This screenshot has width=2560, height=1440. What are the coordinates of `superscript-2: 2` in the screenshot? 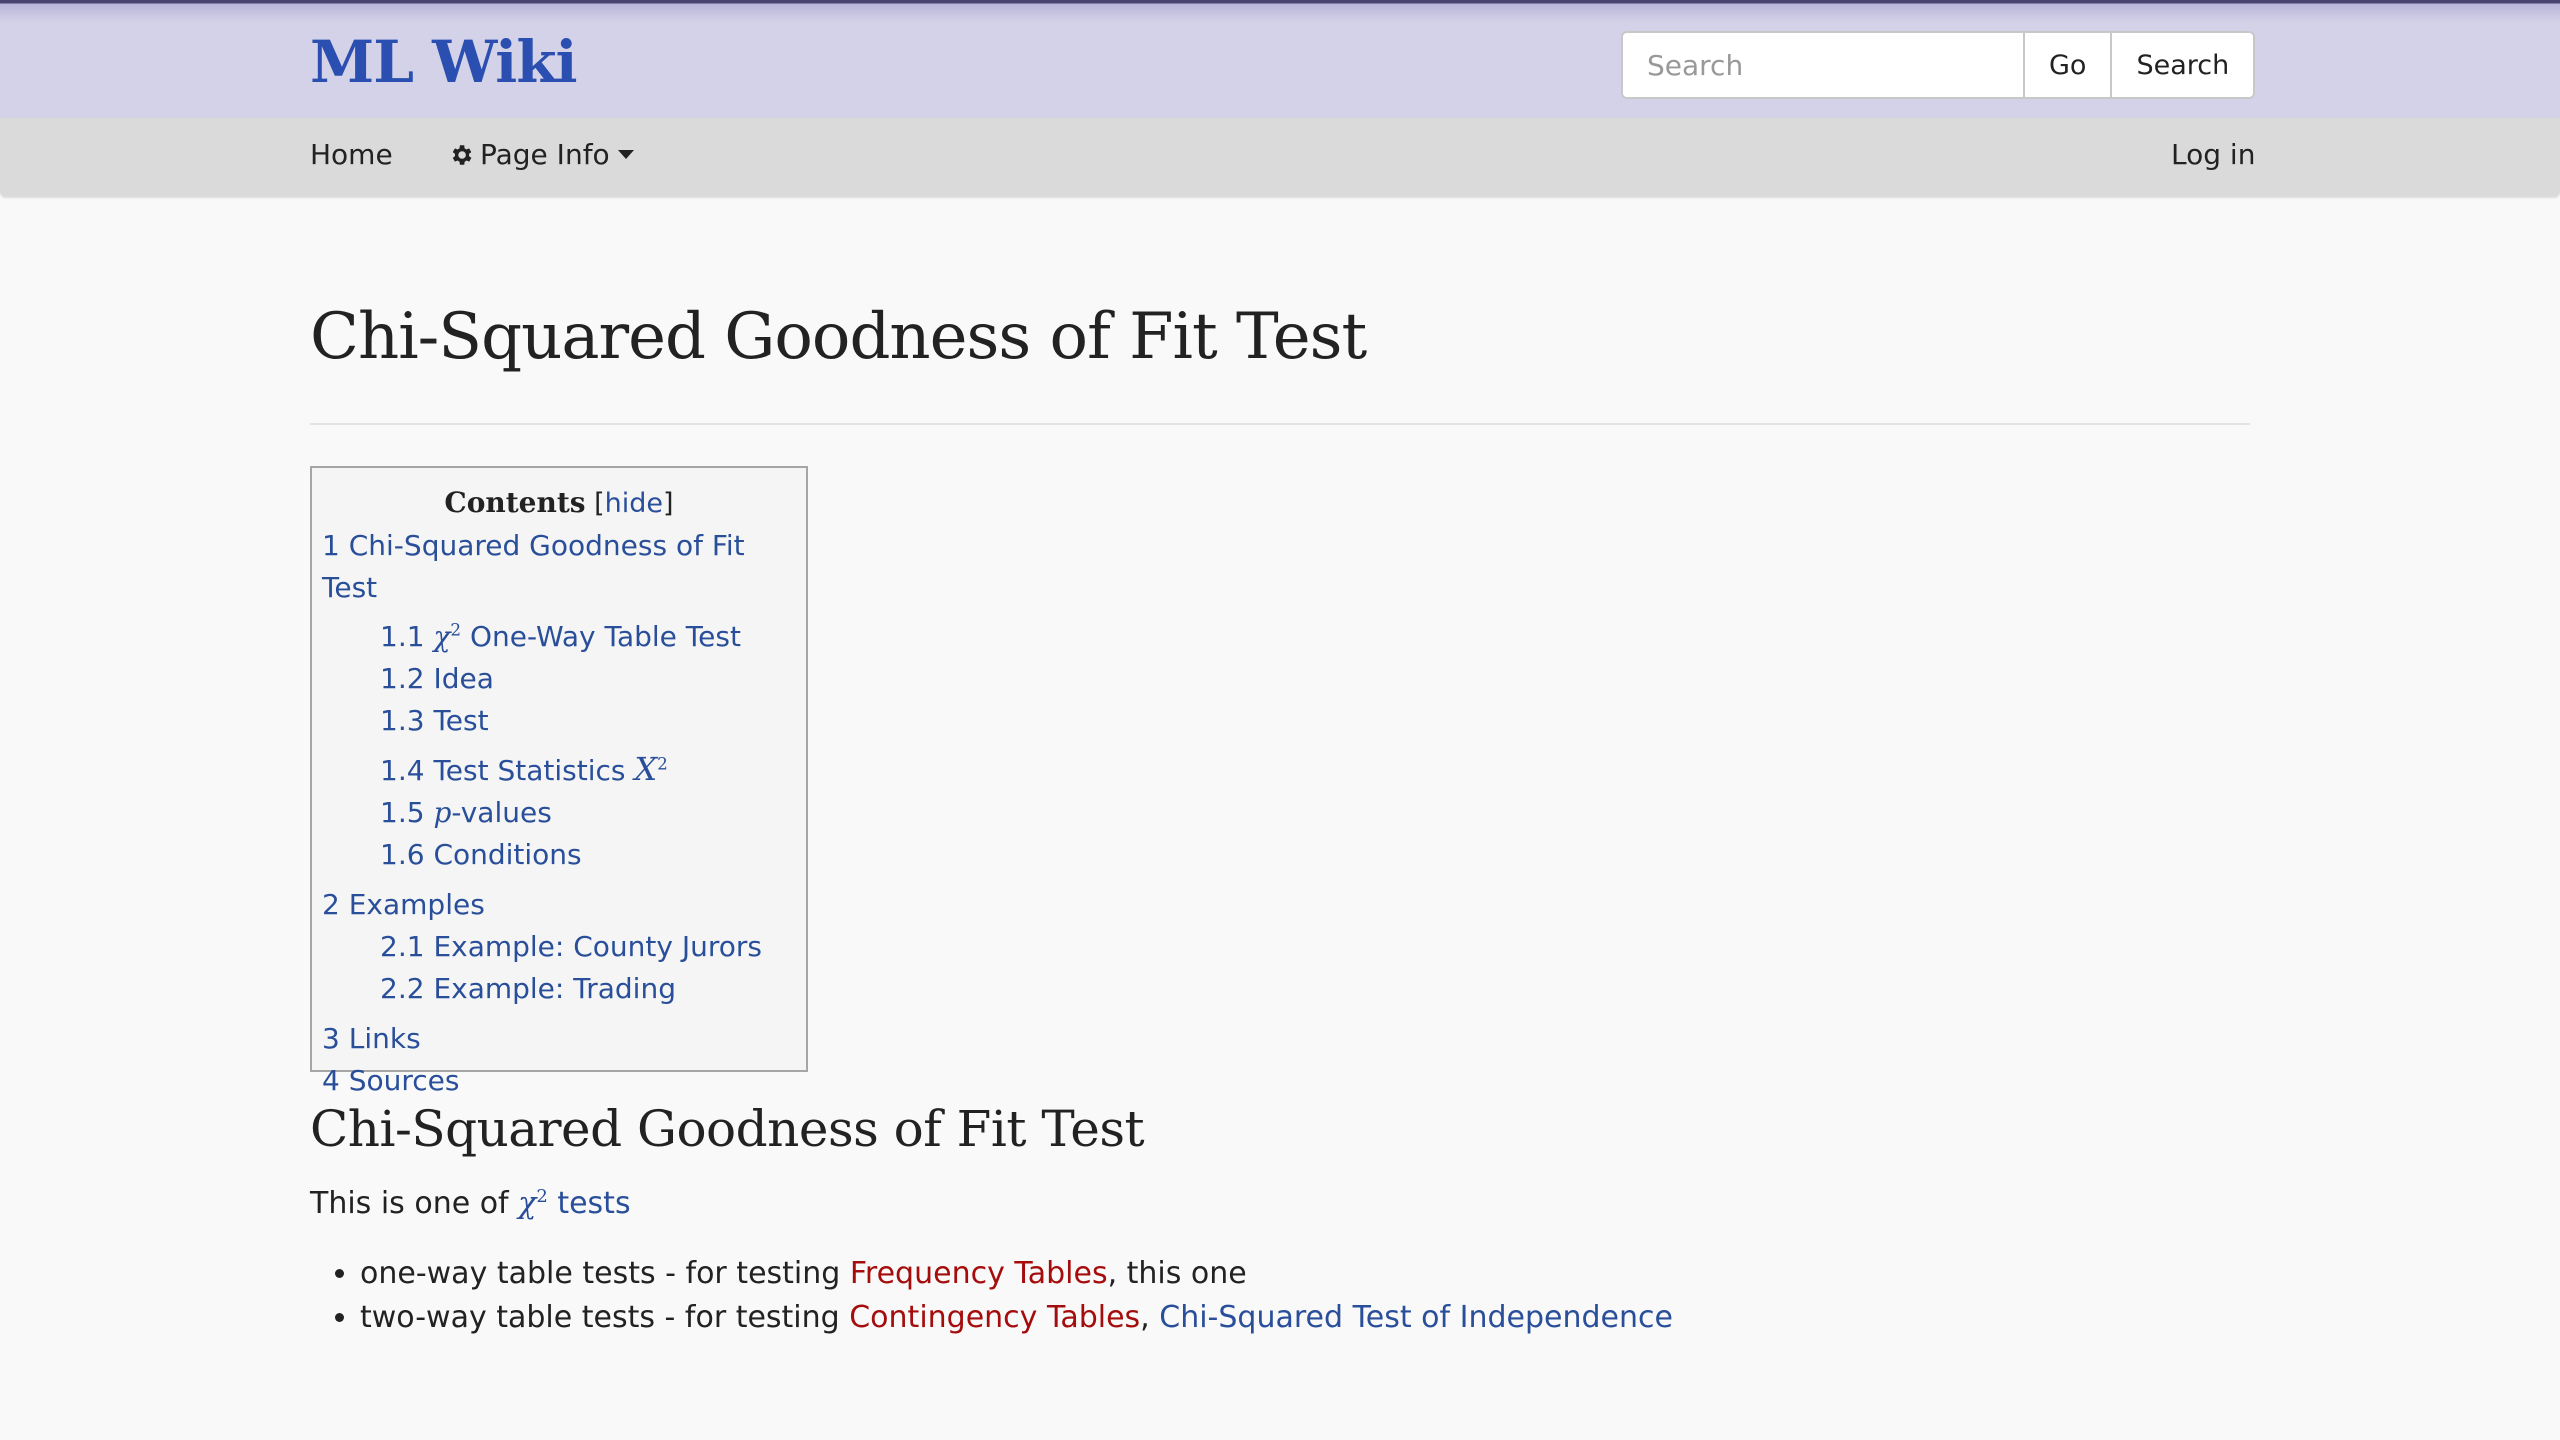 It's located at (542, 1196).